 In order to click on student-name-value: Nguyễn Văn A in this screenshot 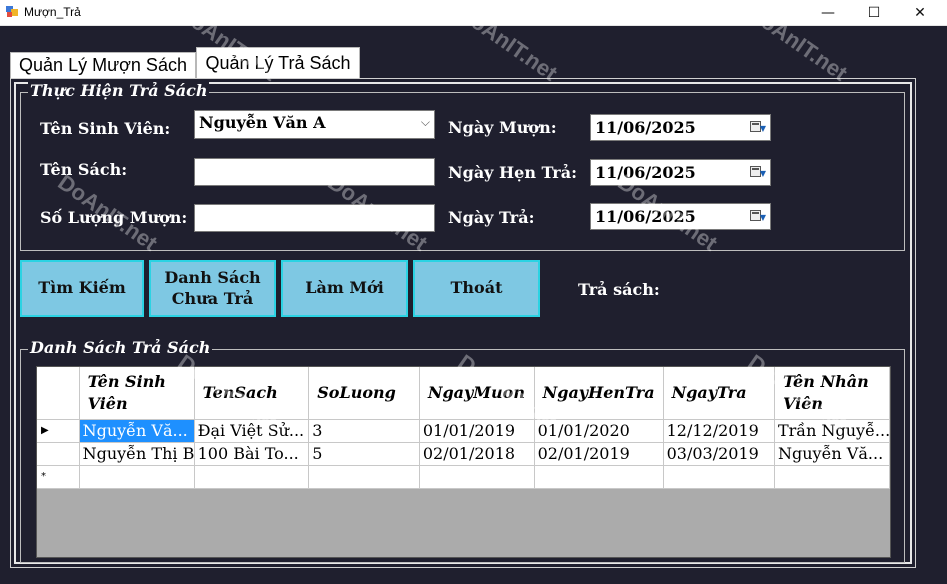, I will do `click(262, 122)`.